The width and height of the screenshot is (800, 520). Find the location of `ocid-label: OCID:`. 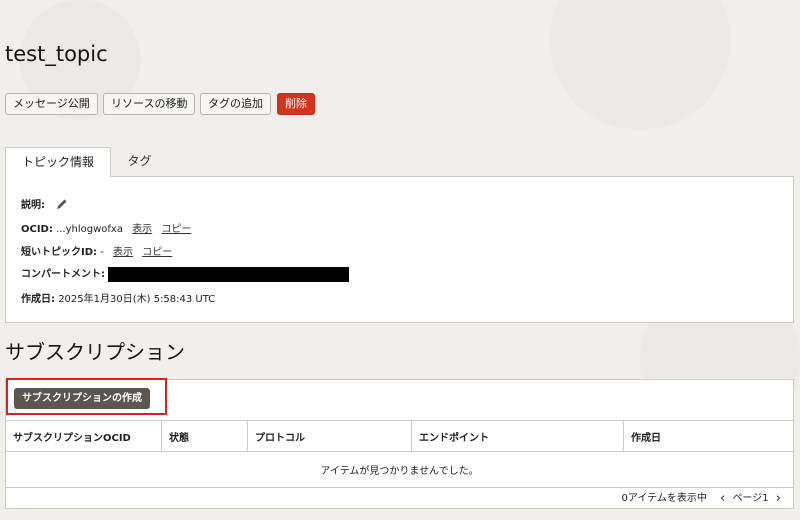

ocid-label: OCID: is located at coordinates (37, 229).